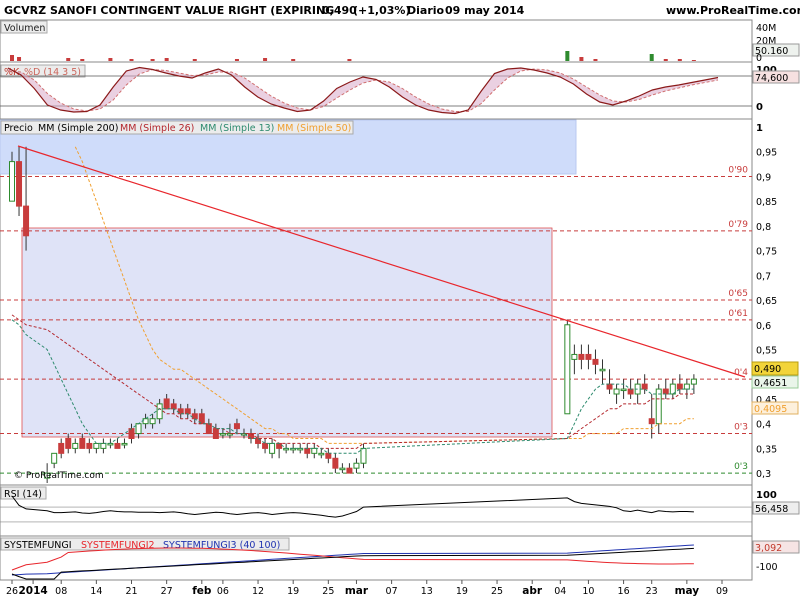  Describe the element at coordinates (167, 591) in the screenshot. I see `date-tick-label: 27` at that location.